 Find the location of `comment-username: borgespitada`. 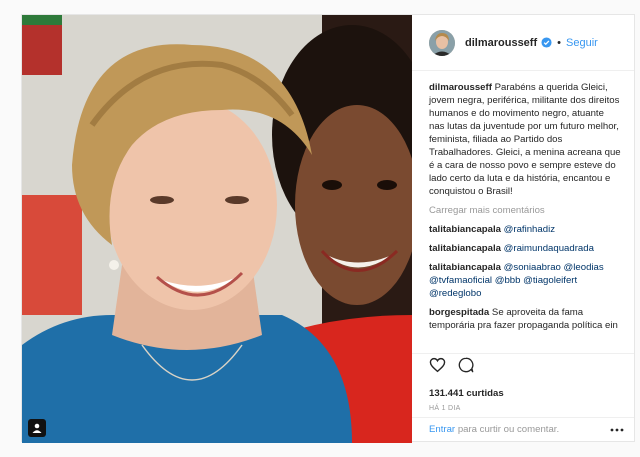

comment-username: borgespitada is located at coordinates (459, 312).